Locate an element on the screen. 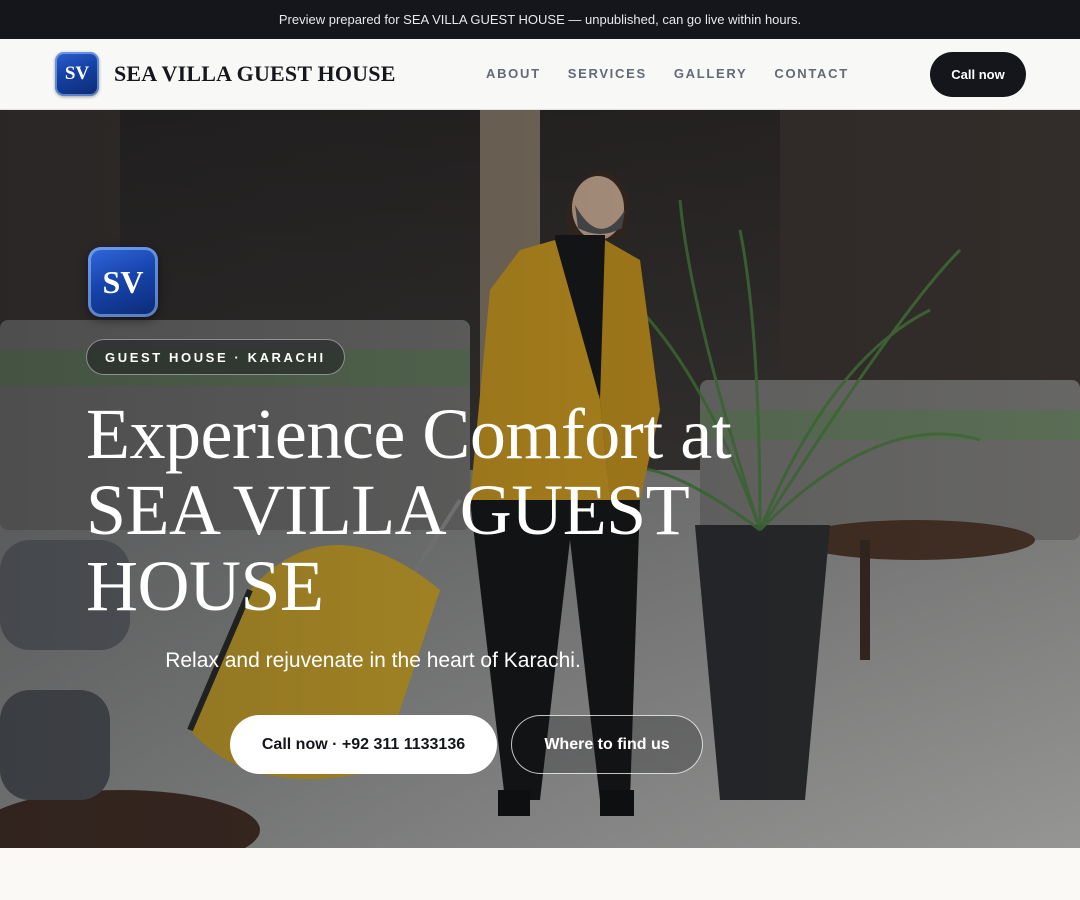 This screenshot has height=900, width=1080. brand-name: SEA VILLA GUEST HOUSE is located at coordinates (255, 74).